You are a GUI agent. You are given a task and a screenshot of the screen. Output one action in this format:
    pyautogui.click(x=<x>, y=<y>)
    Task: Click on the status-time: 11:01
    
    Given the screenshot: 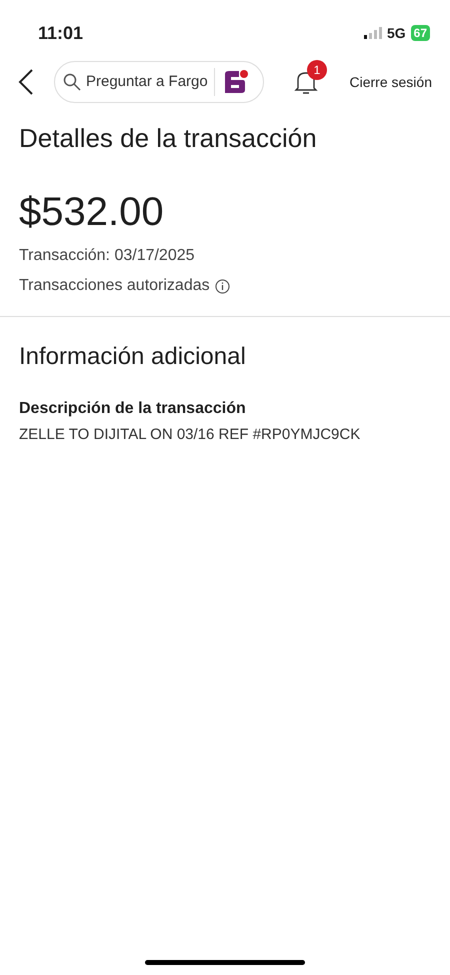 What is the action you would take?
    pyautogui.click(x=61, y=33)
    